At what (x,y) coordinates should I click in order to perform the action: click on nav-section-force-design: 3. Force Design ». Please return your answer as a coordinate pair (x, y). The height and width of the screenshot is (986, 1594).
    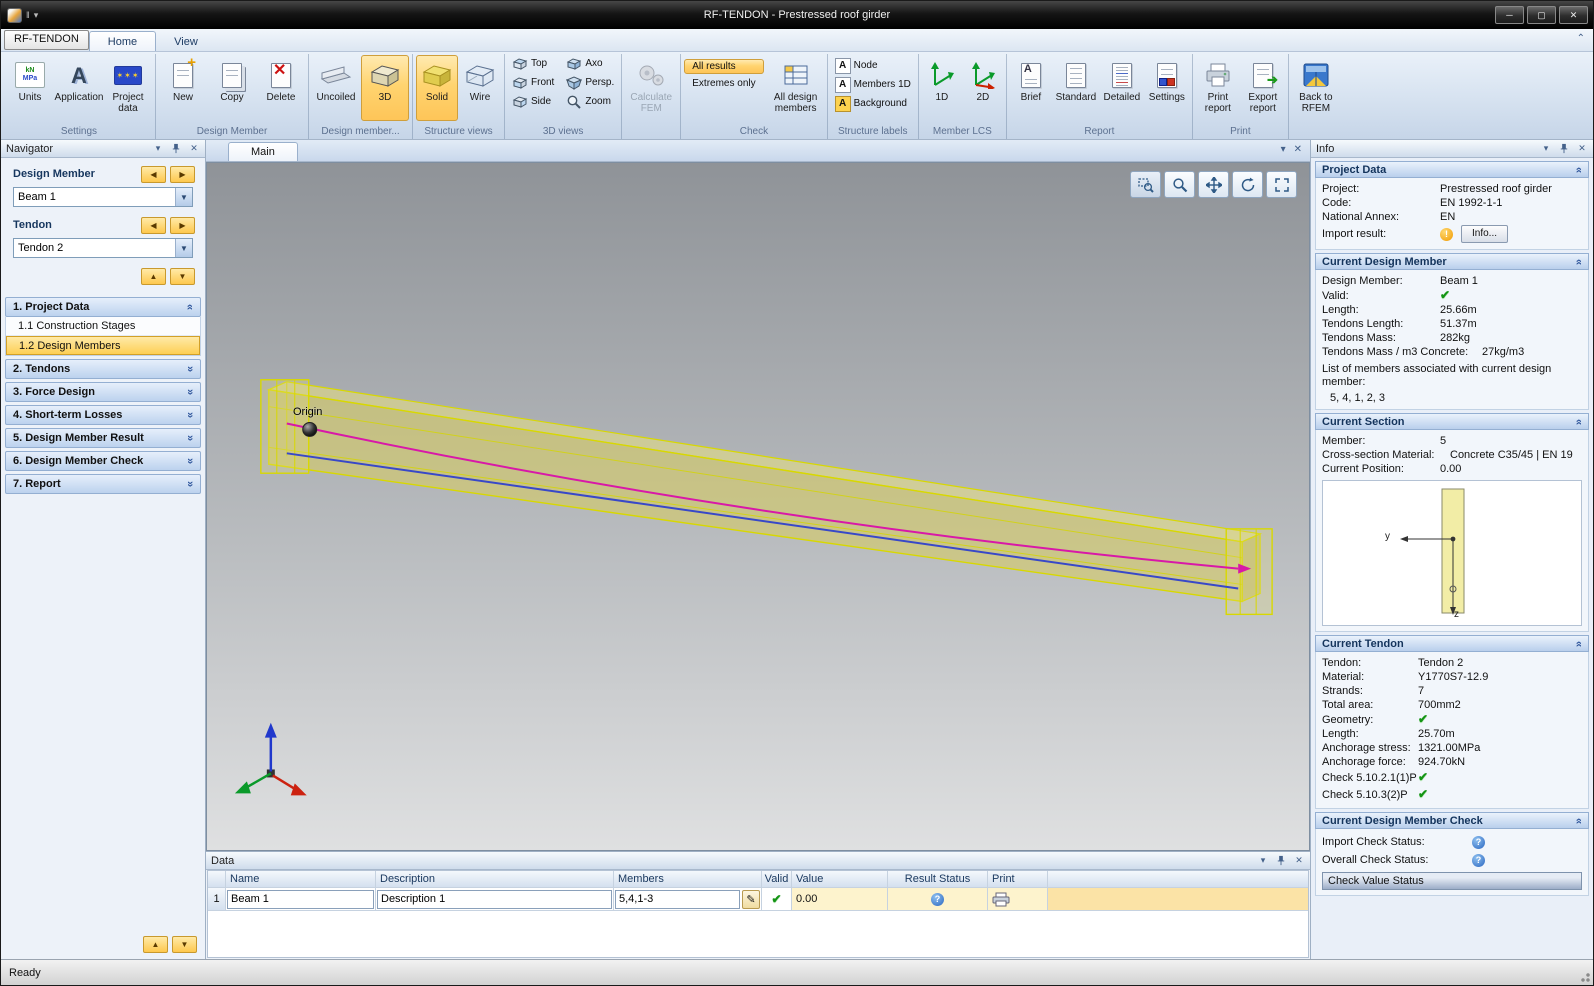
    Looking at the image, I should click on (103, 392).